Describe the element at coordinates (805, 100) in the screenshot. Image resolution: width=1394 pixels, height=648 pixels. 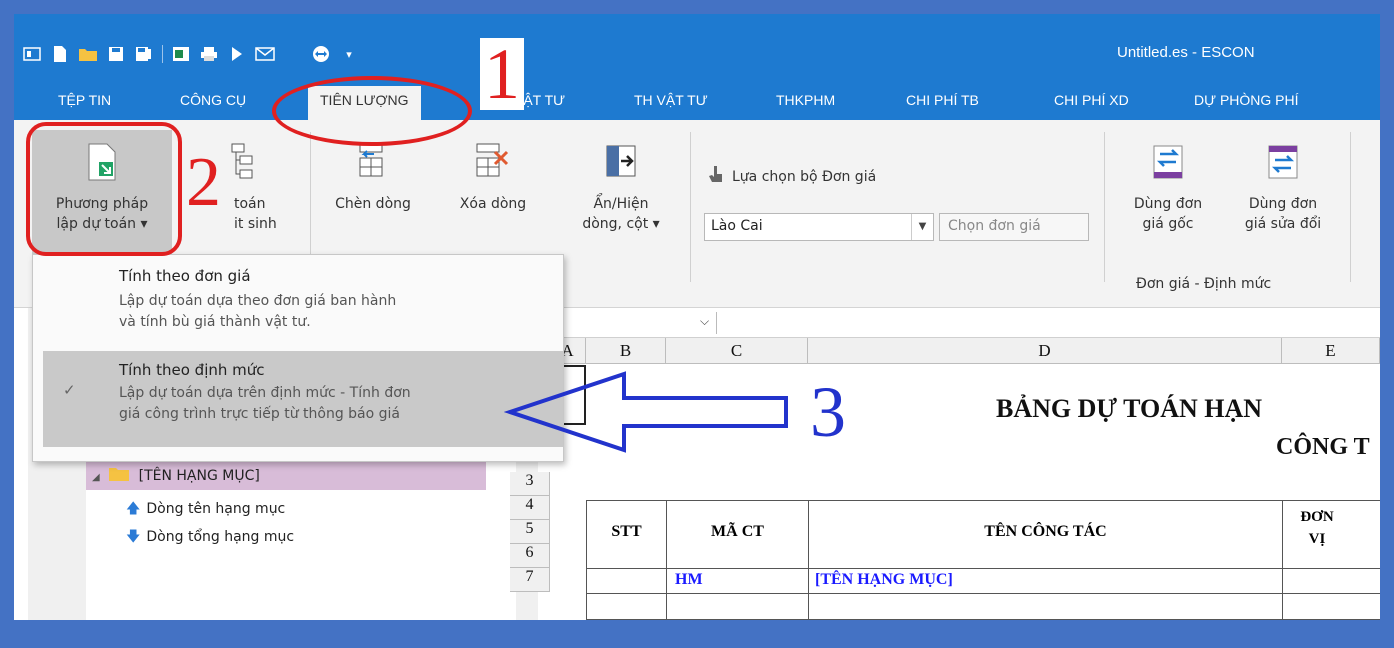
I see `tab-thkphm: THKPHM` at that location.